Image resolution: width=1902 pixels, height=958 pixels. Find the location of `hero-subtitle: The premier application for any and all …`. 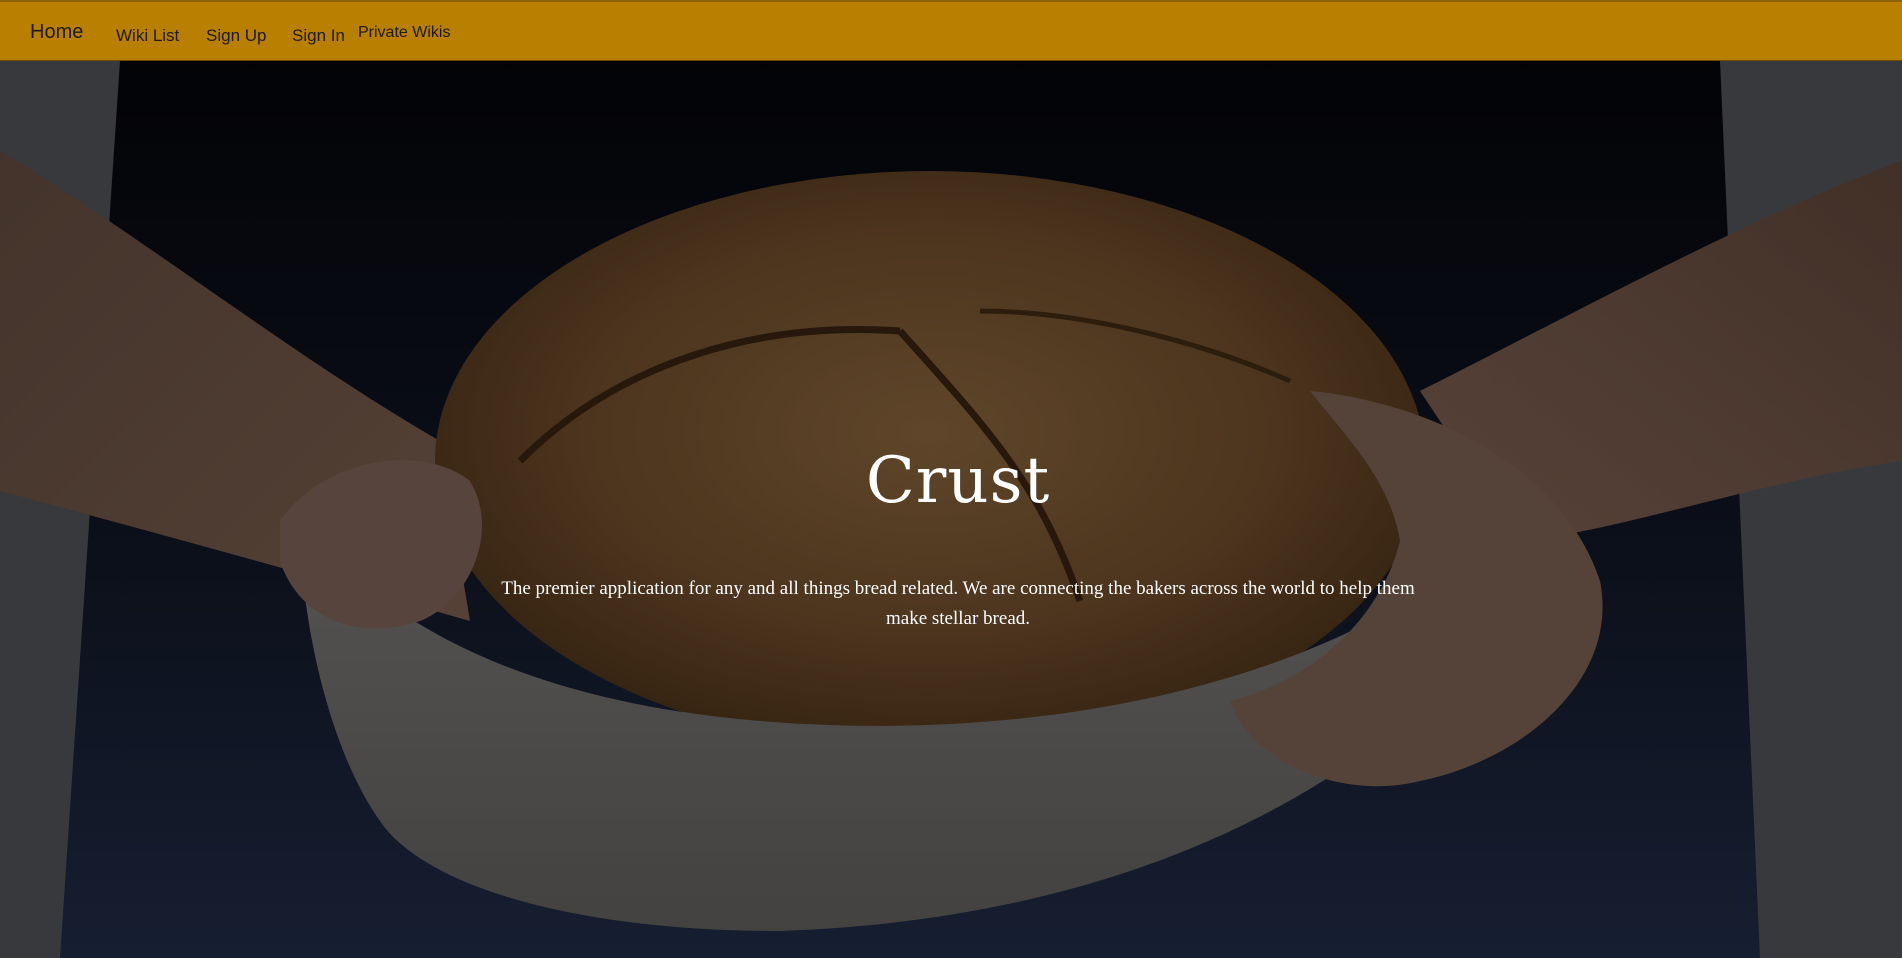

hero-subtitle: The premier application for any and all … is located at coordinates (958, 603).